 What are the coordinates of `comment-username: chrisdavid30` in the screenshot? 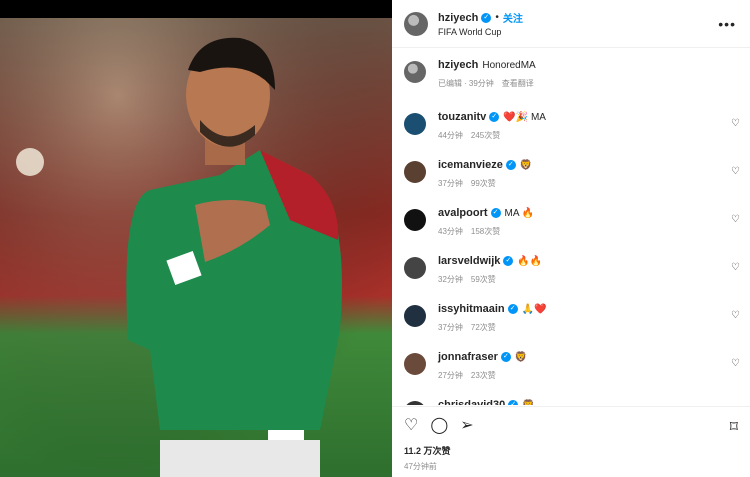 It's located at (471, 402).